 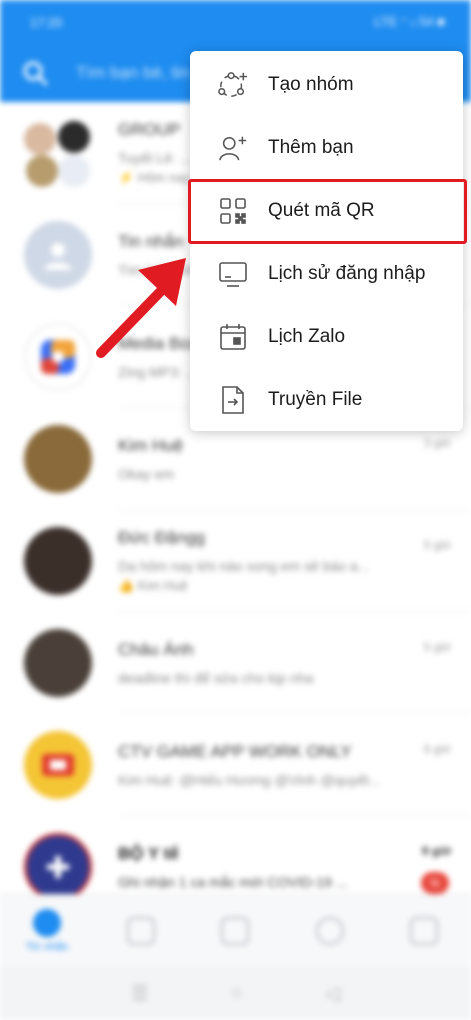 I want to click on chat-preview: deadline thì để sửa cho kịp nha, so click(x=216, y=678).